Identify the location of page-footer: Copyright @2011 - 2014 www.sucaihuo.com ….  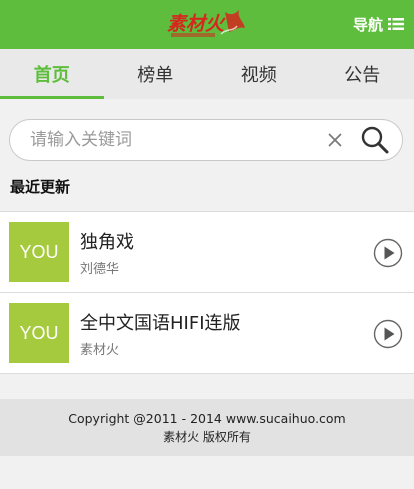
(207, 427).